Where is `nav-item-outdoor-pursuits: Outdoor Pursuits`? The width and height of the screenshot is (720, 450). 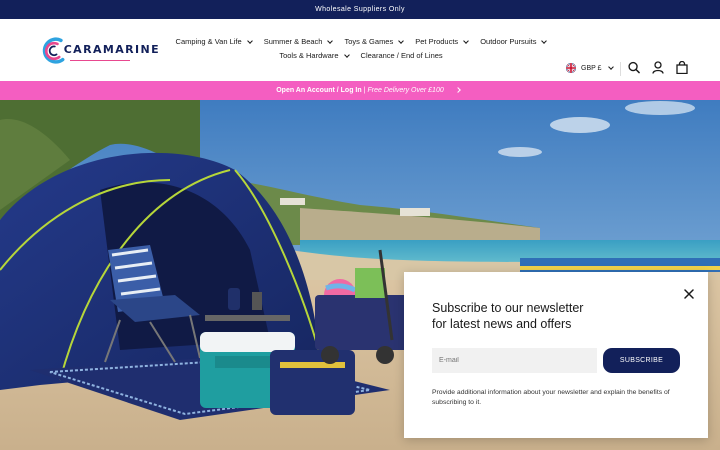
nav-item-outdoor-pursuits: Outdoor Pursuits is located at coordinates (514, 41).